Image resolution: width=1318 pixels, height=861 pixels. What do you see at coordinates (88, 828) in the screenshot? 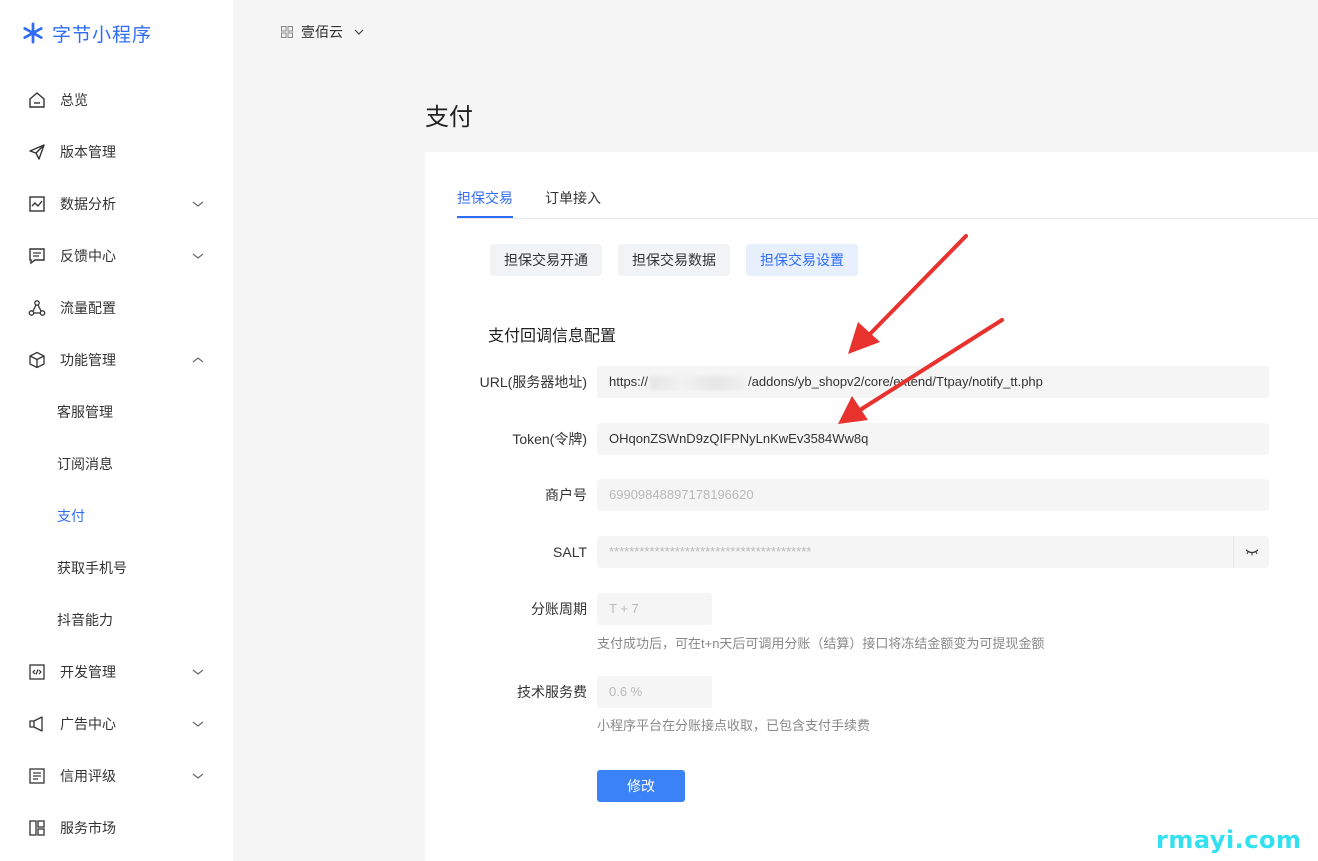
I see `sidebar-item-label: 服务市场` at bounding box center [88, 828].